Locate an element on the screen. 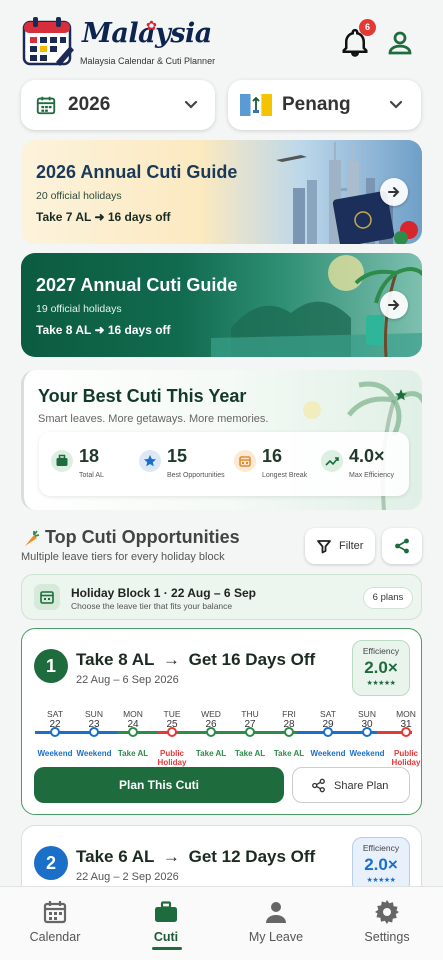 The height and width of the screenshot is (960, 443). share-plan-button: Share Plan is located at coordinates (351, 785).